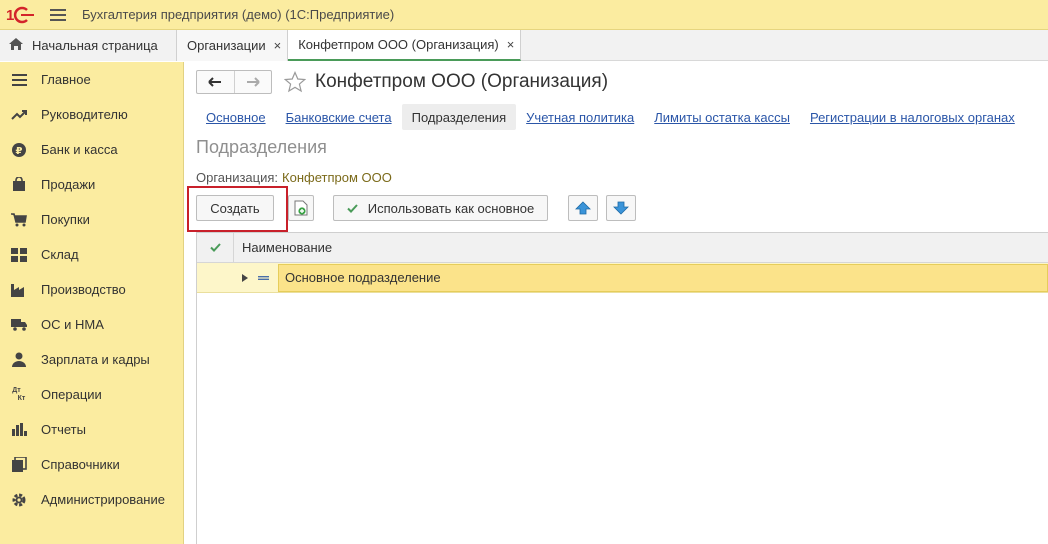  Describe the element at coordinates (237, 177) in the screenshot. I see `organization-label: Организация:` at that location.